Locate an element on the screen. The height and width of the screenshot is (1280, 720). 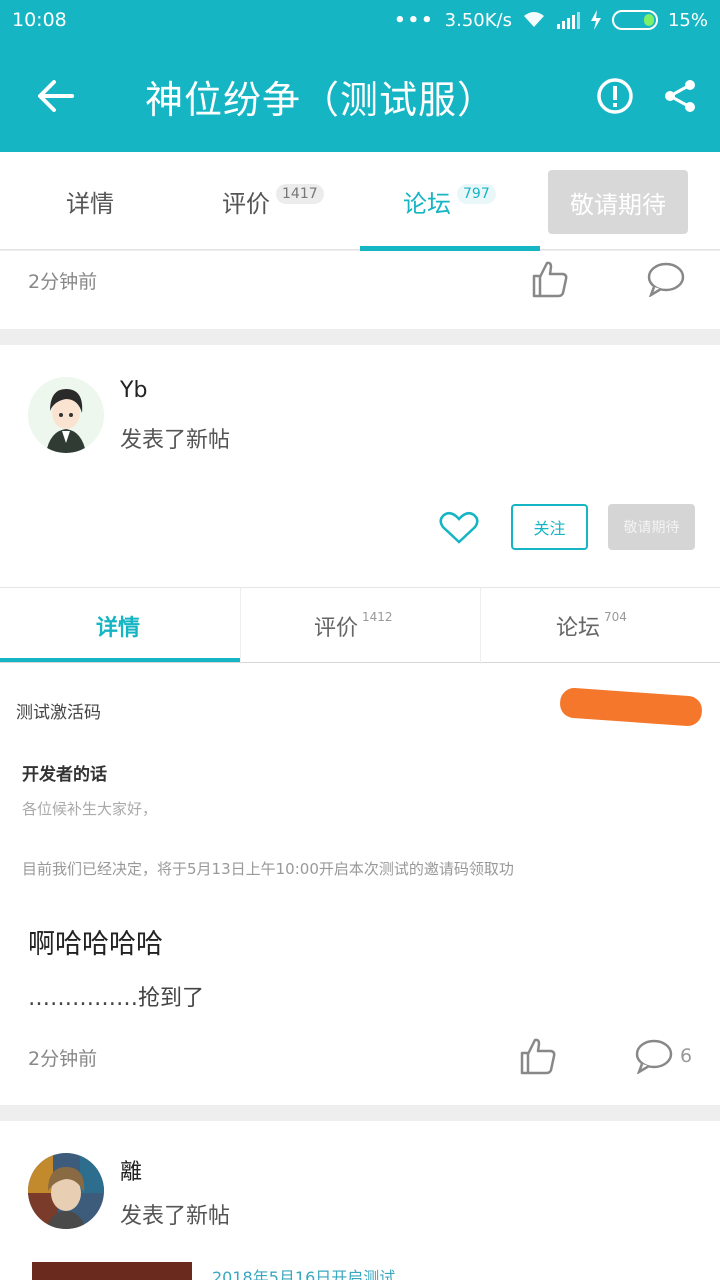
embedded-tab-reviews-label: 评价 is located at coordinates (336, 628).